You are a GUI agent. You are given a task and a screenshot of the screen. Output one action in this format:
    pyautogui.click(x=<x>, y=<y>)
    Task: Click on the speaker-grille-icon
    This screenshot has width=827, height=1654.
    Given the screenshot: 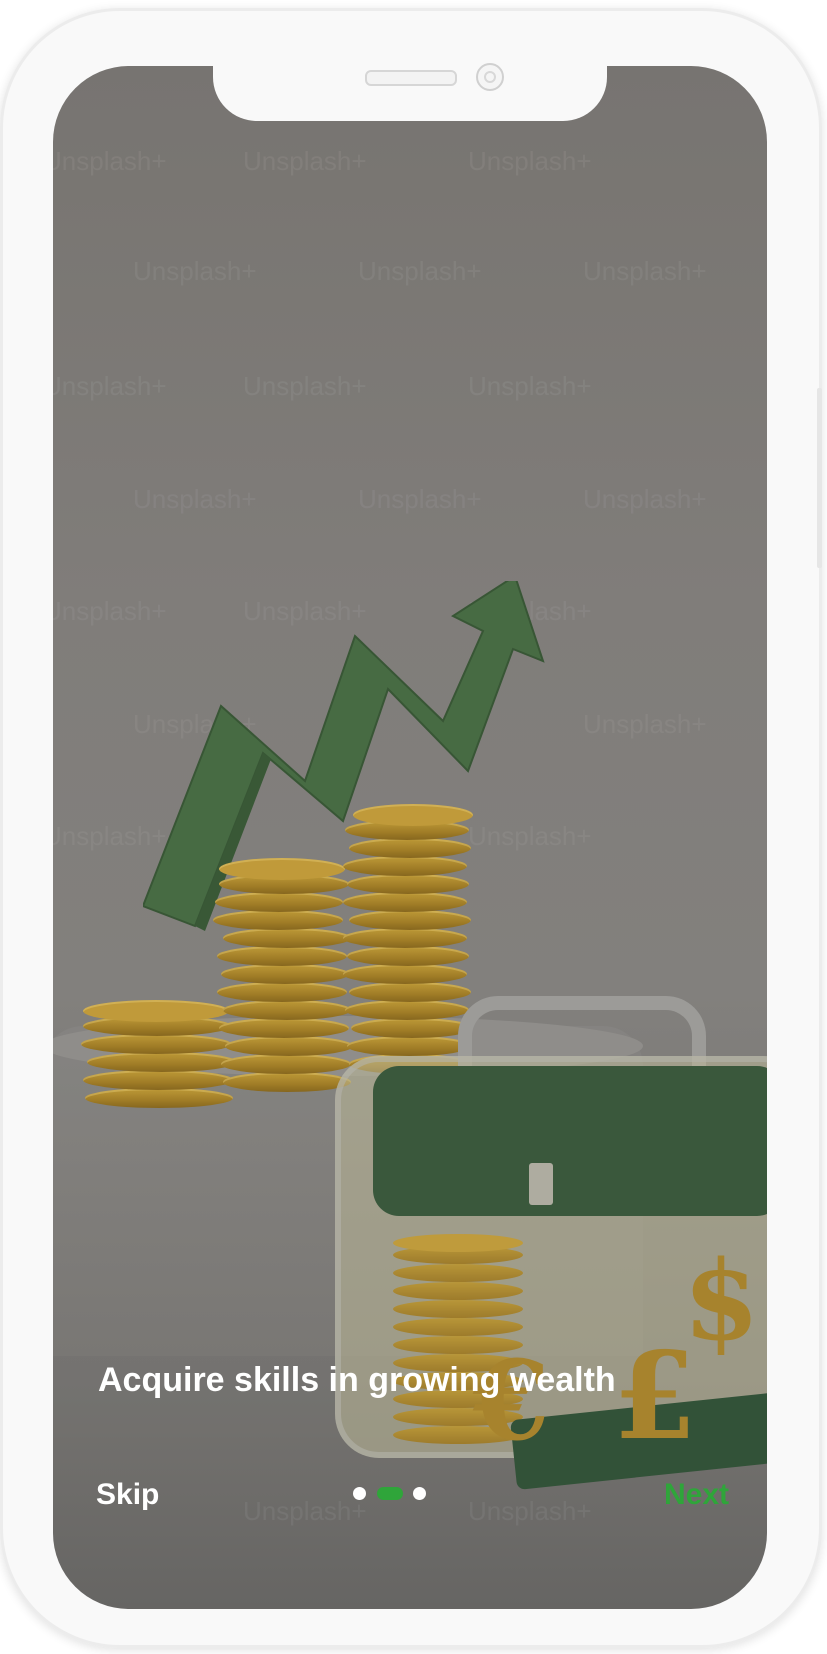 What is the action you would take?
    pyautogui.click(x=411, y=78)
    